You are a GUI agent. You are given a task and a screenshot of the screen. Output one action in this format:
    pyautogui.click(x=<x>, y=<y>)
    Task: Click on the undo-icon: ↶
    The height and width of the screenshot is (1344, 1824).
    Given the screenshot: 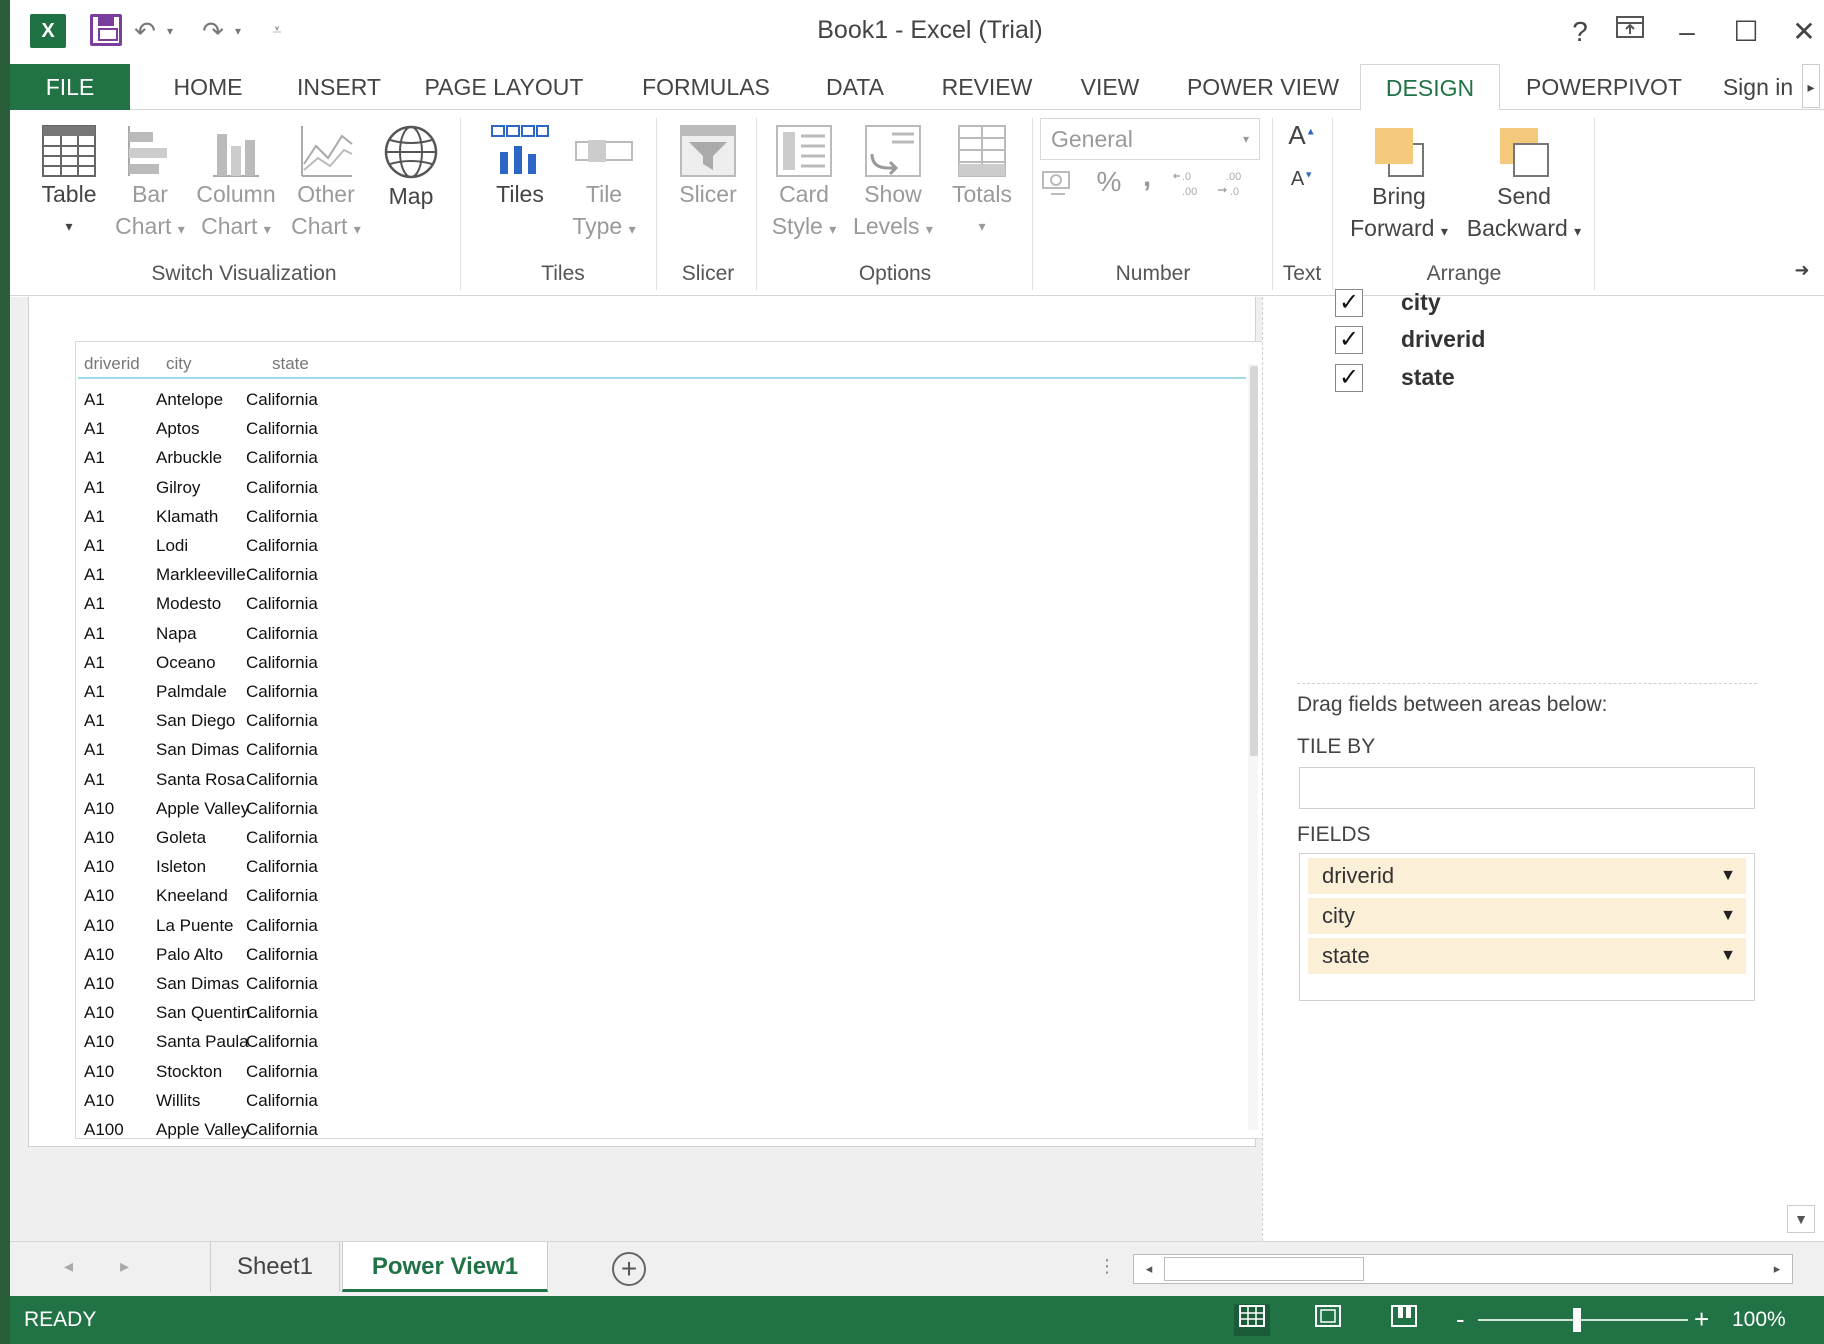 What is the action you would take?
    pyautogui.click(x=145, y=31)
    